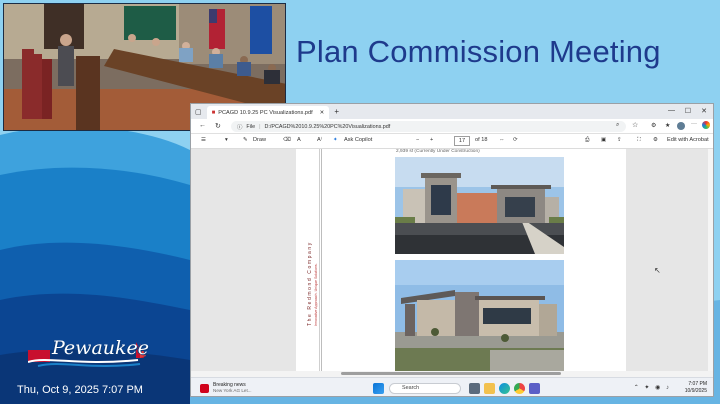  Describe the element at coordinates (425, 388) in the screenshot. I see `taskbar-search-box: Search` at that location.